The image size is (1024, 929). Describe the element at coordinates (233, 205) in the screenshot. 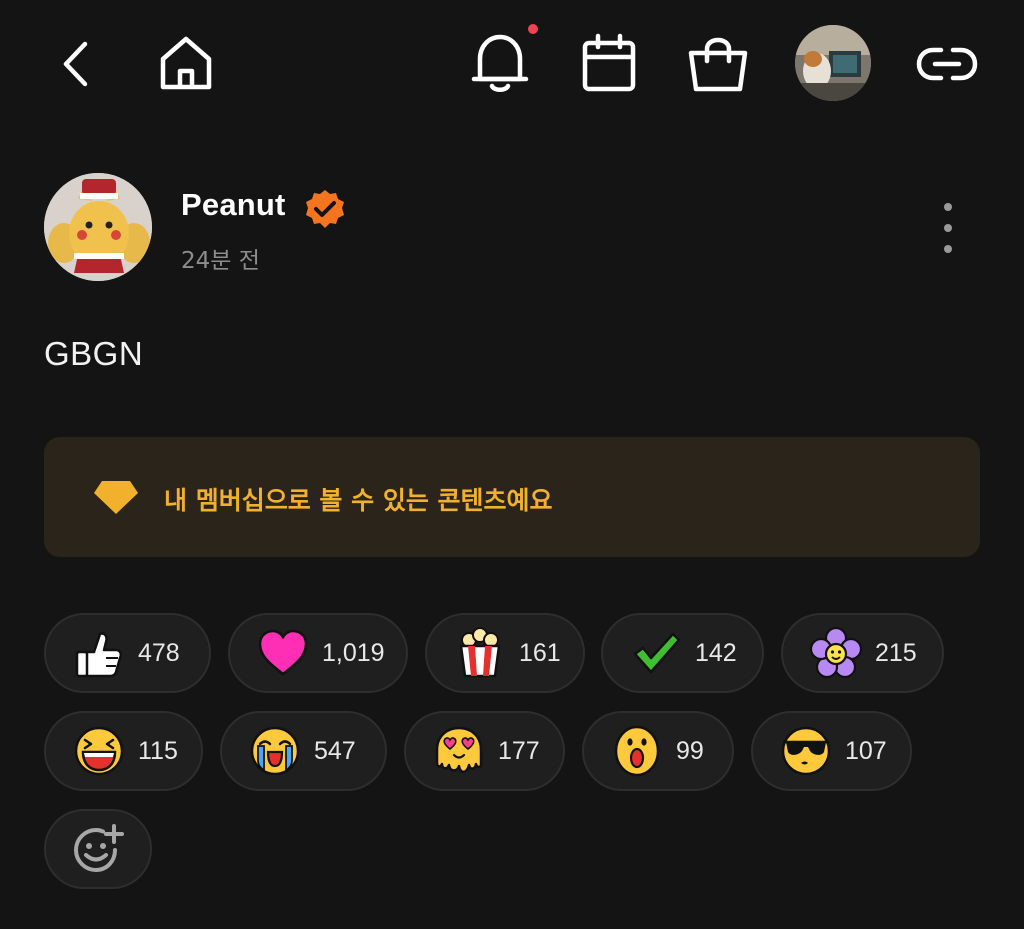

I see `author-name: Peanut` at that location.